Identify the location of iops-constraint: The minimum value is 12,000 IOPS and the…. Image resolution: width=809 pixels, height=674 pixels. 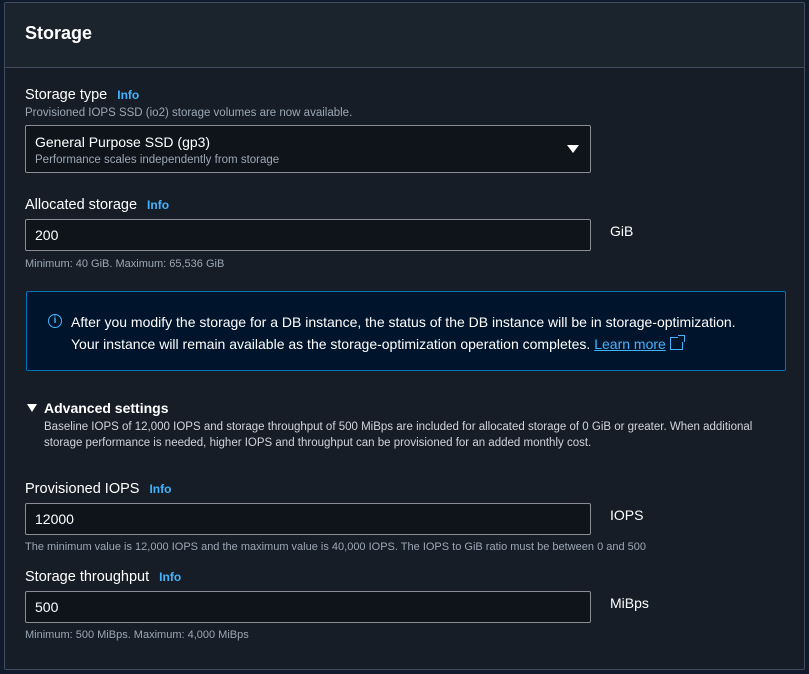
(336, 547).